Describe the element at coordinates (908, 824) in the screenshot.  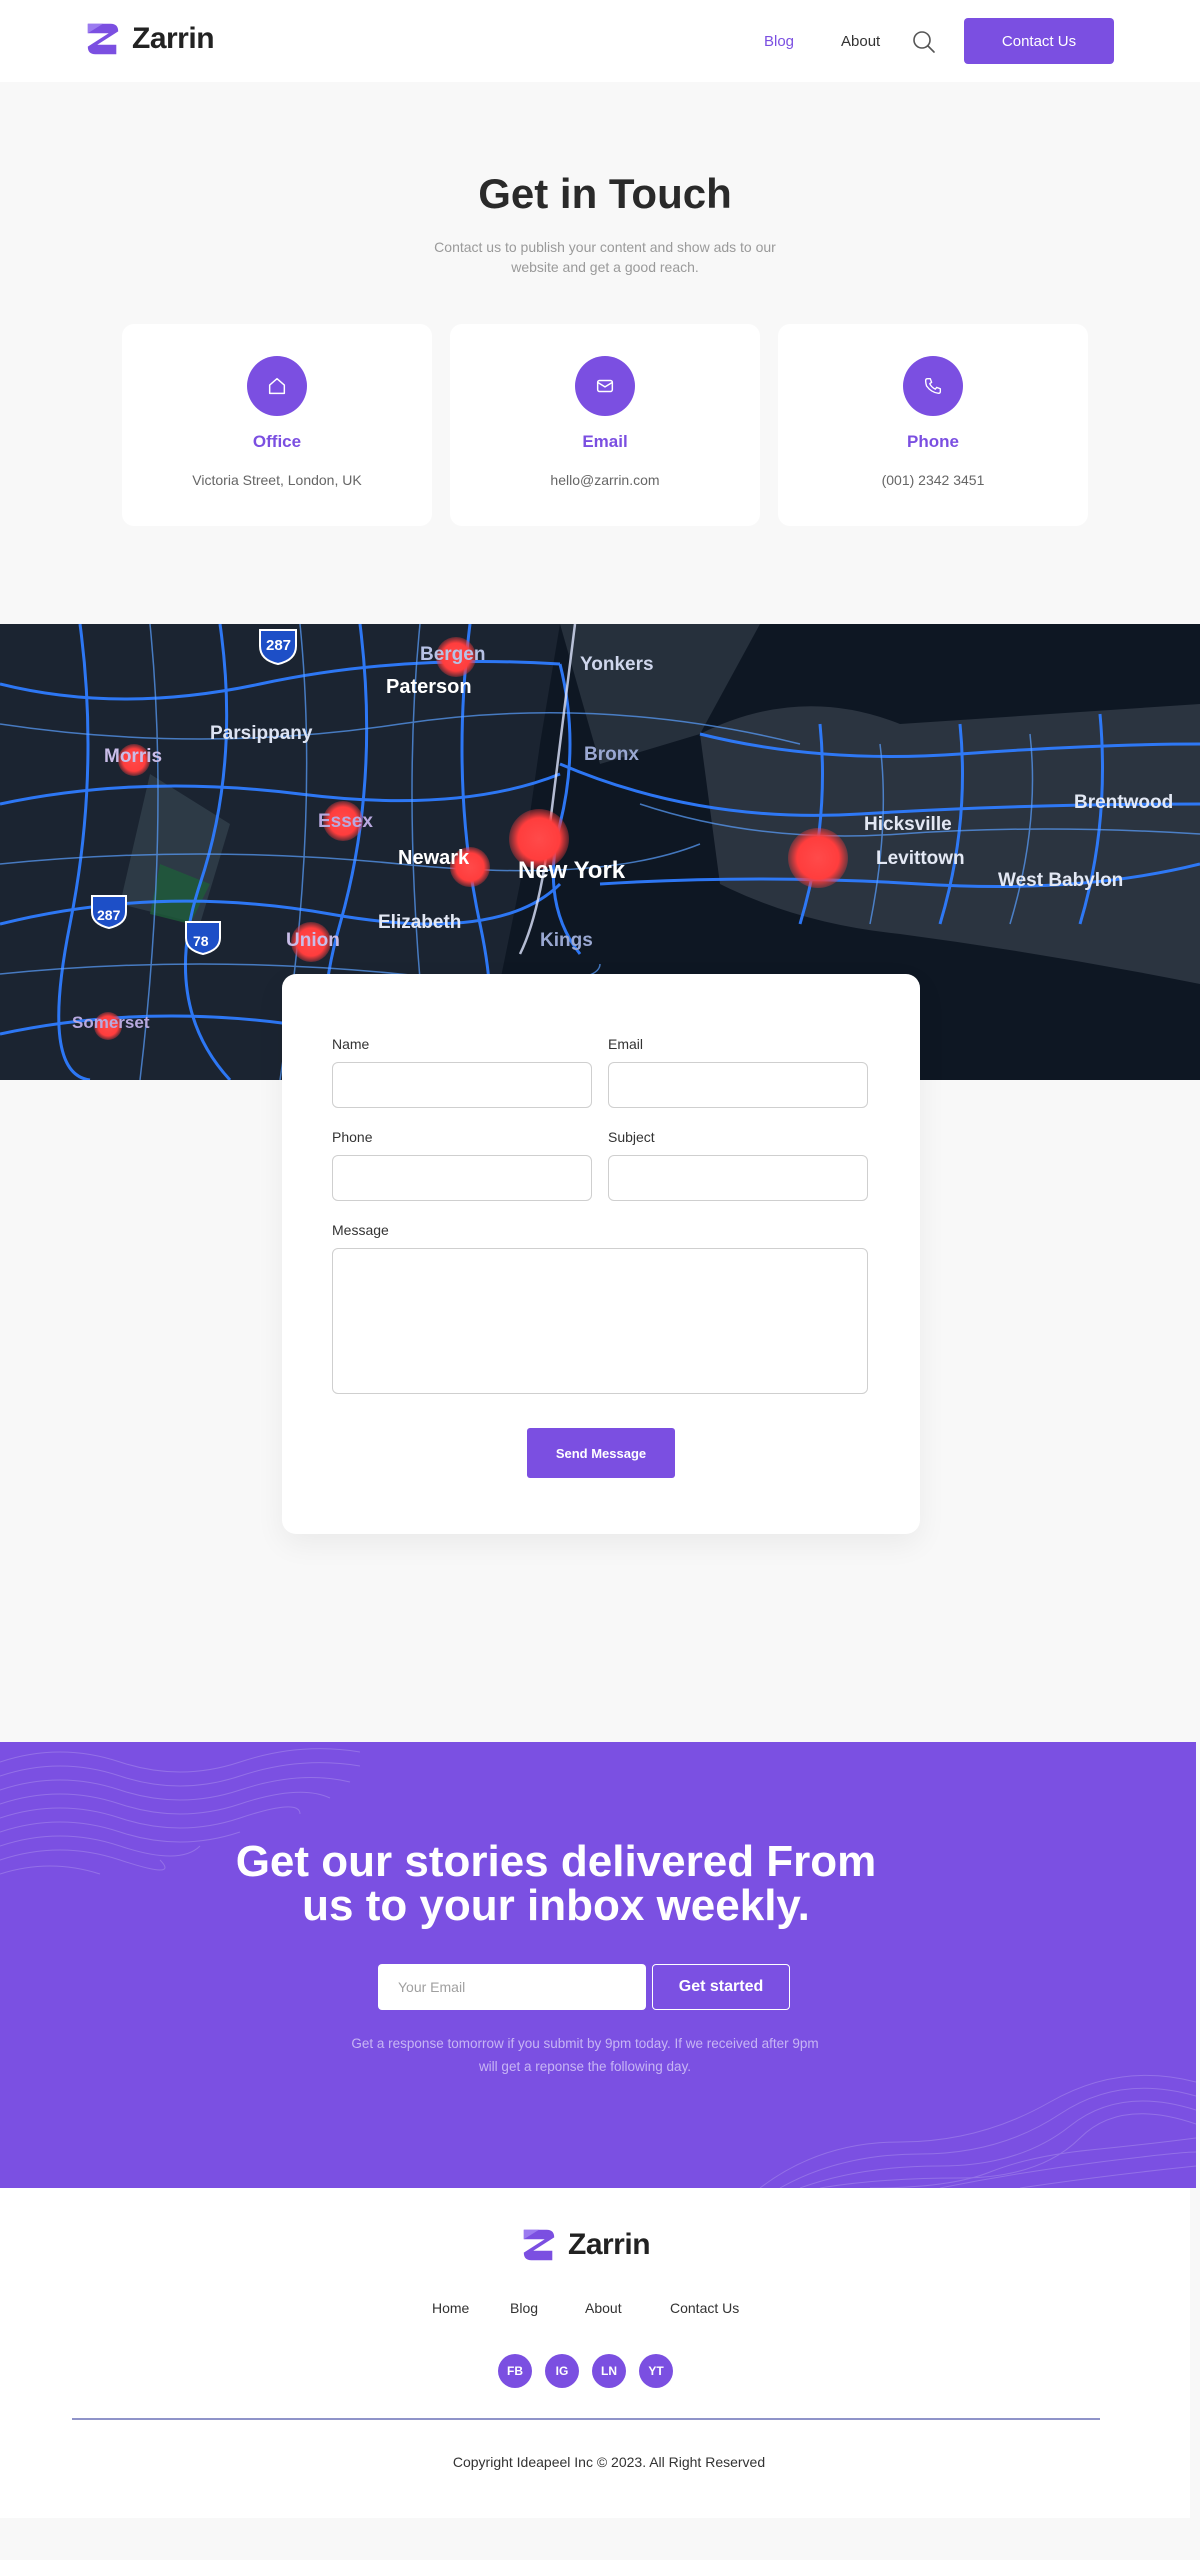
I see `map-label: Hicksville` at that location.